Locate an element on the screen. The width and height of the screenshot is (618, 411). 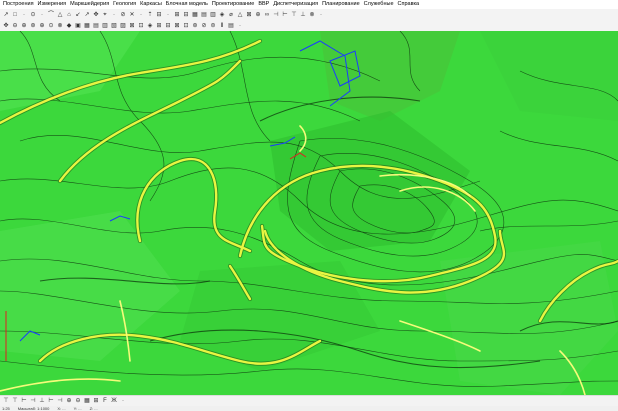
menu-item-geologiya: Геология is located at coordinates (124, 4).